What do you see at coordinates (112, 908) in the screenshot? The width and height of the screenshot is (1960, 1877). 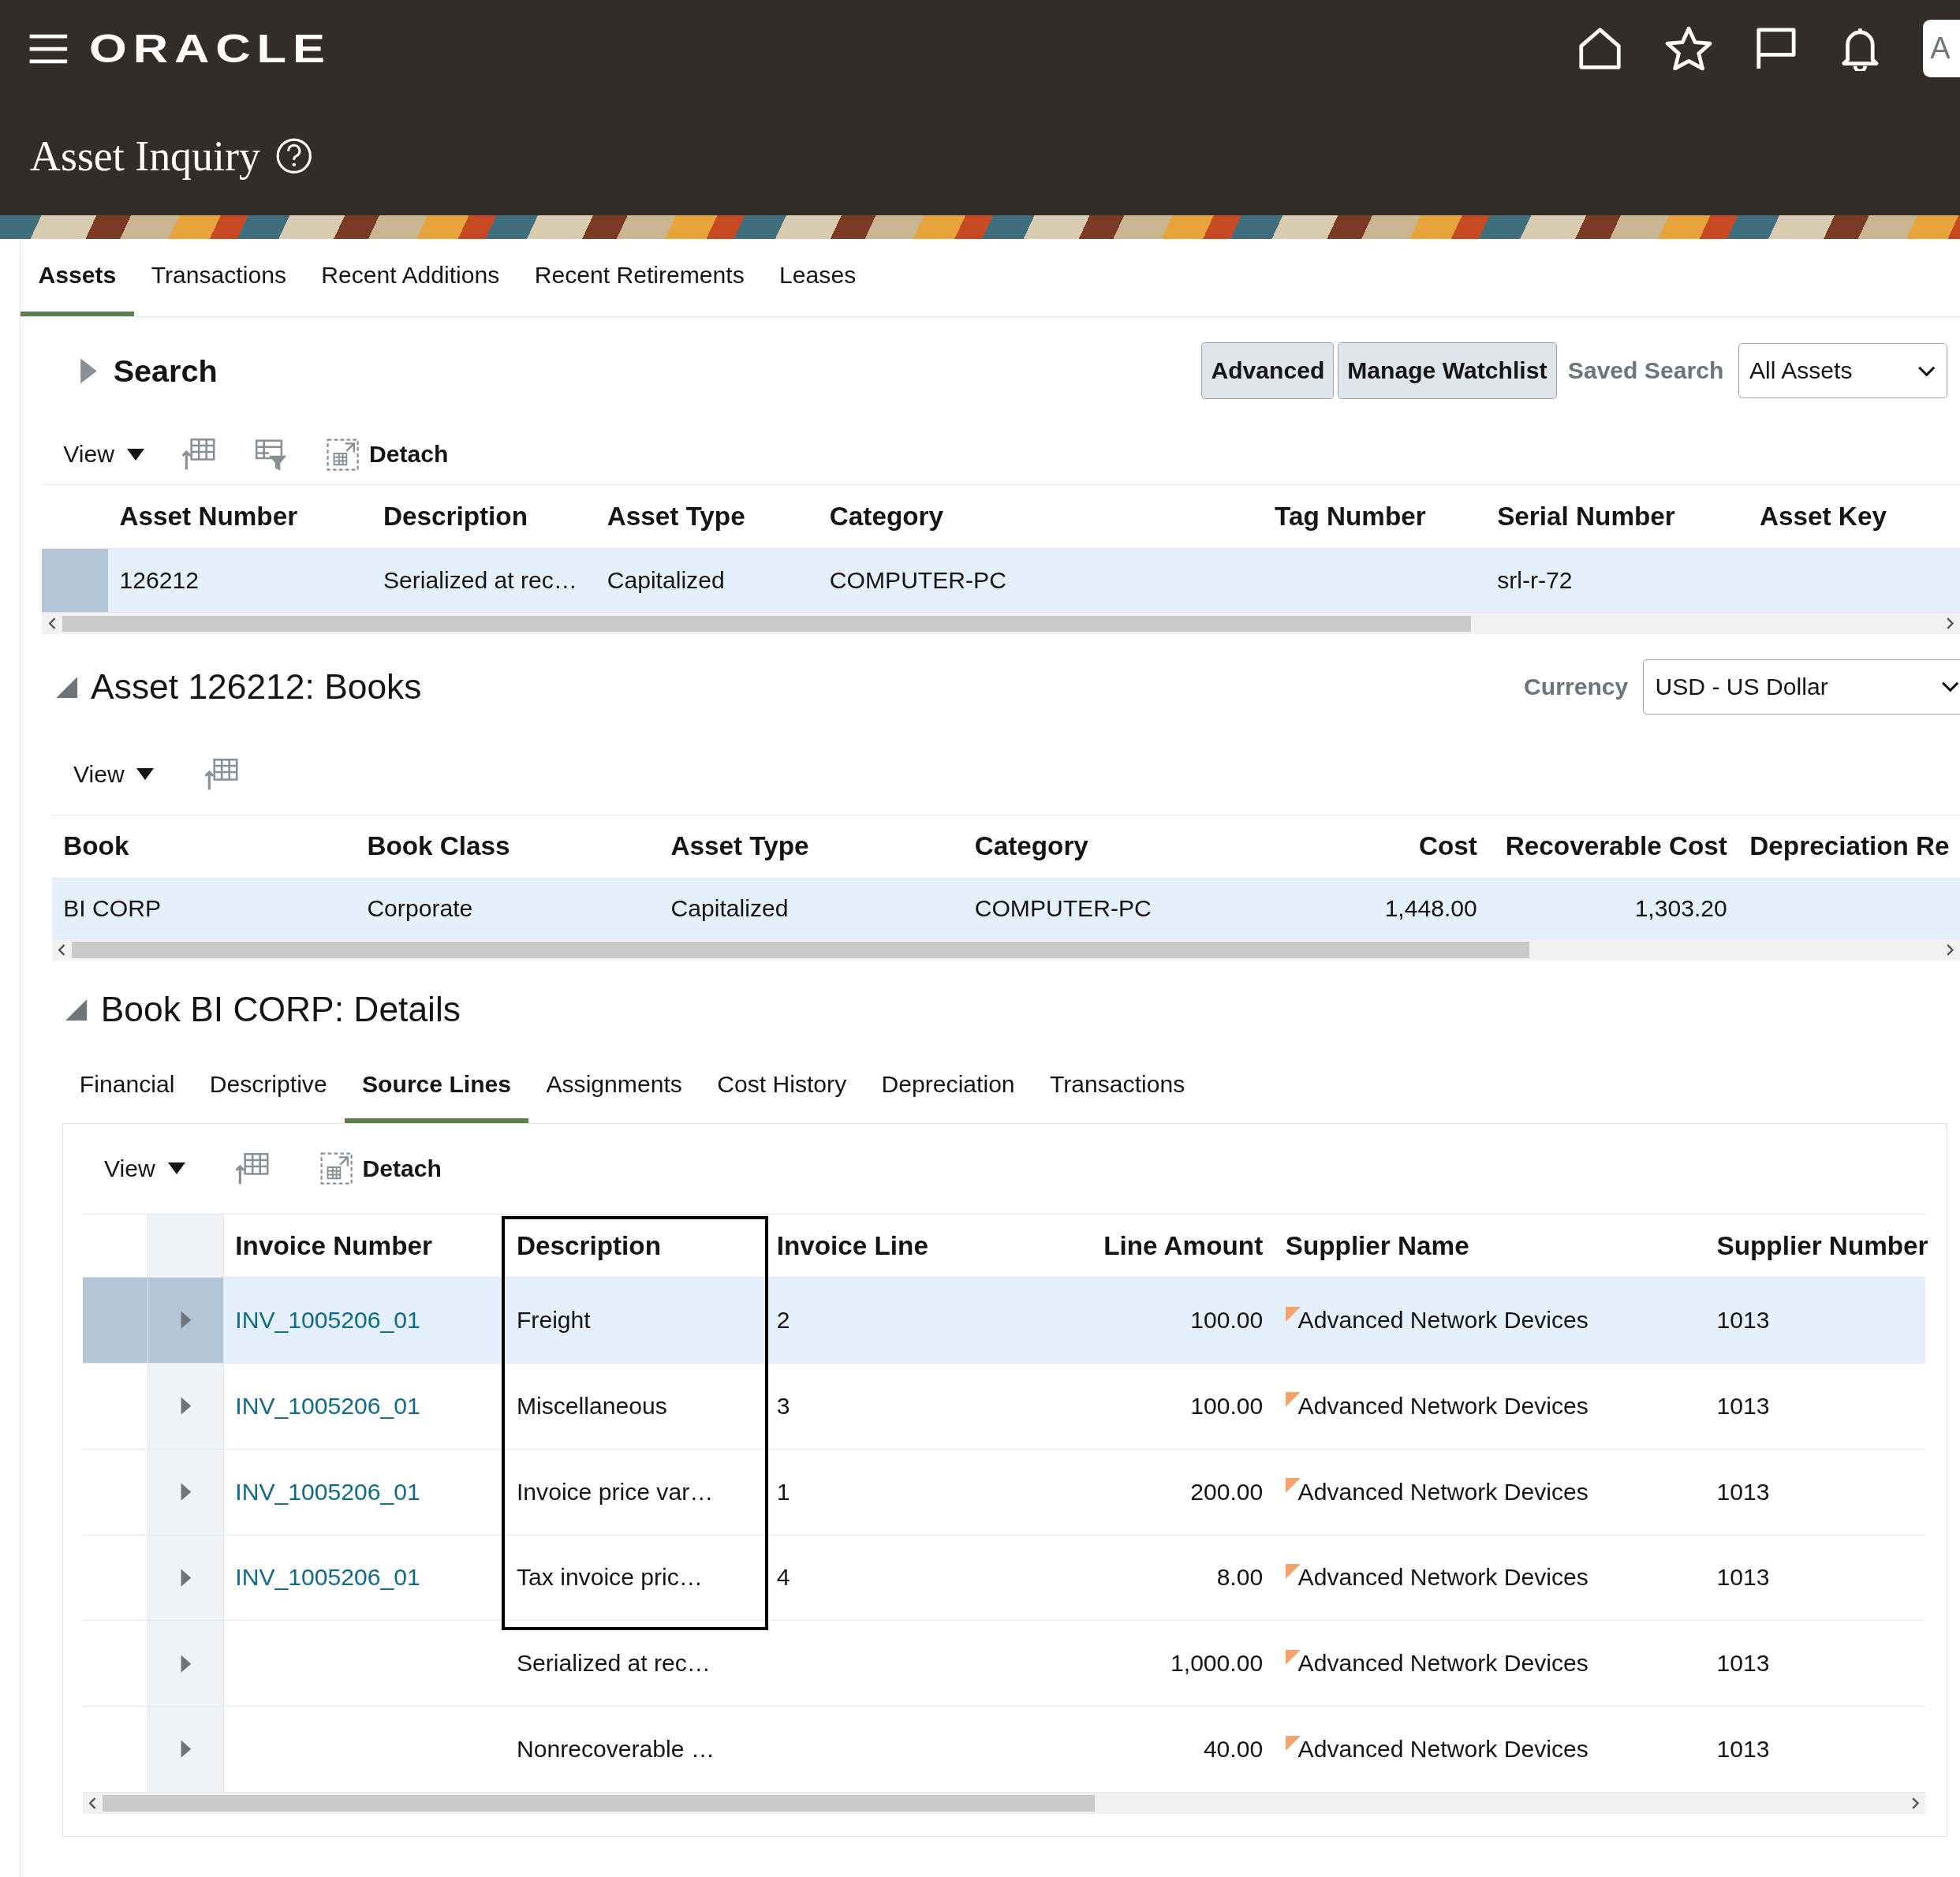 I see `table-cell-text: BI CORP` at bounding box center [112, 908].